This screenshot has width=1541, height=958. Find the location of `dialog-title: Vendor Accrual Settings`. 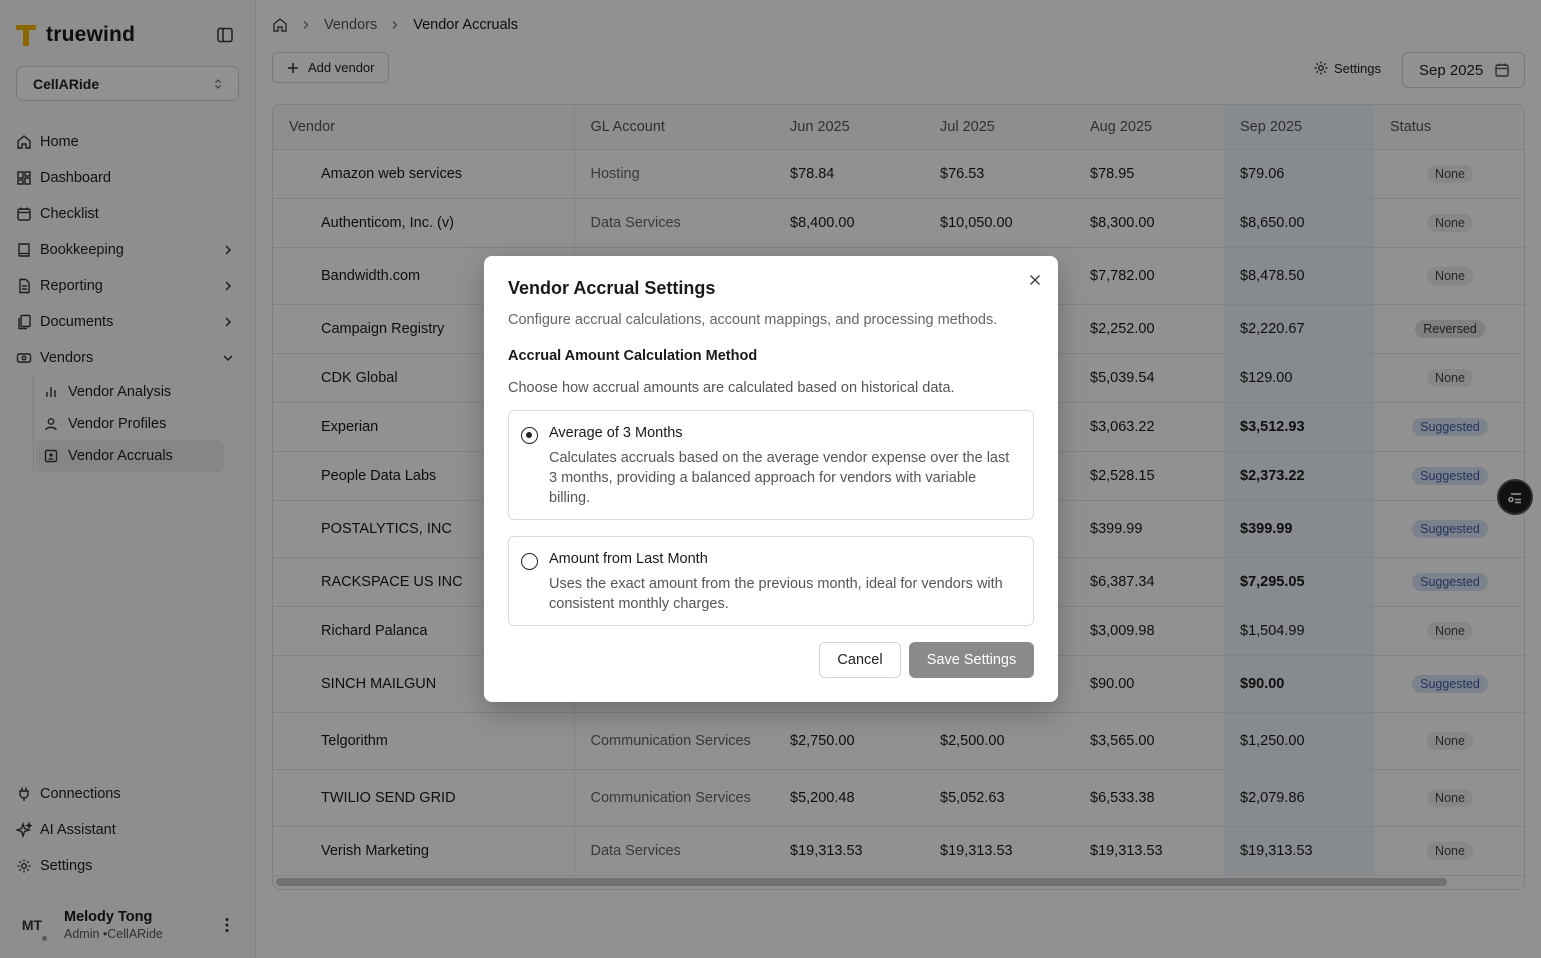

dialog-title: Vendor Accrual Settings is located at coordinates (612, 288).